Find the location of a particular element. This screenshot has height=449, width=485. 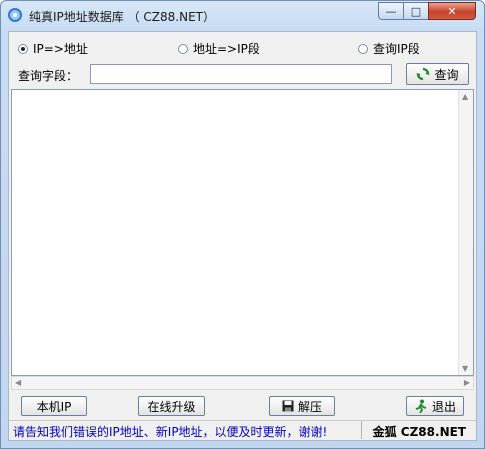

floppy-disk-icon is located at coordinates (288, 406).